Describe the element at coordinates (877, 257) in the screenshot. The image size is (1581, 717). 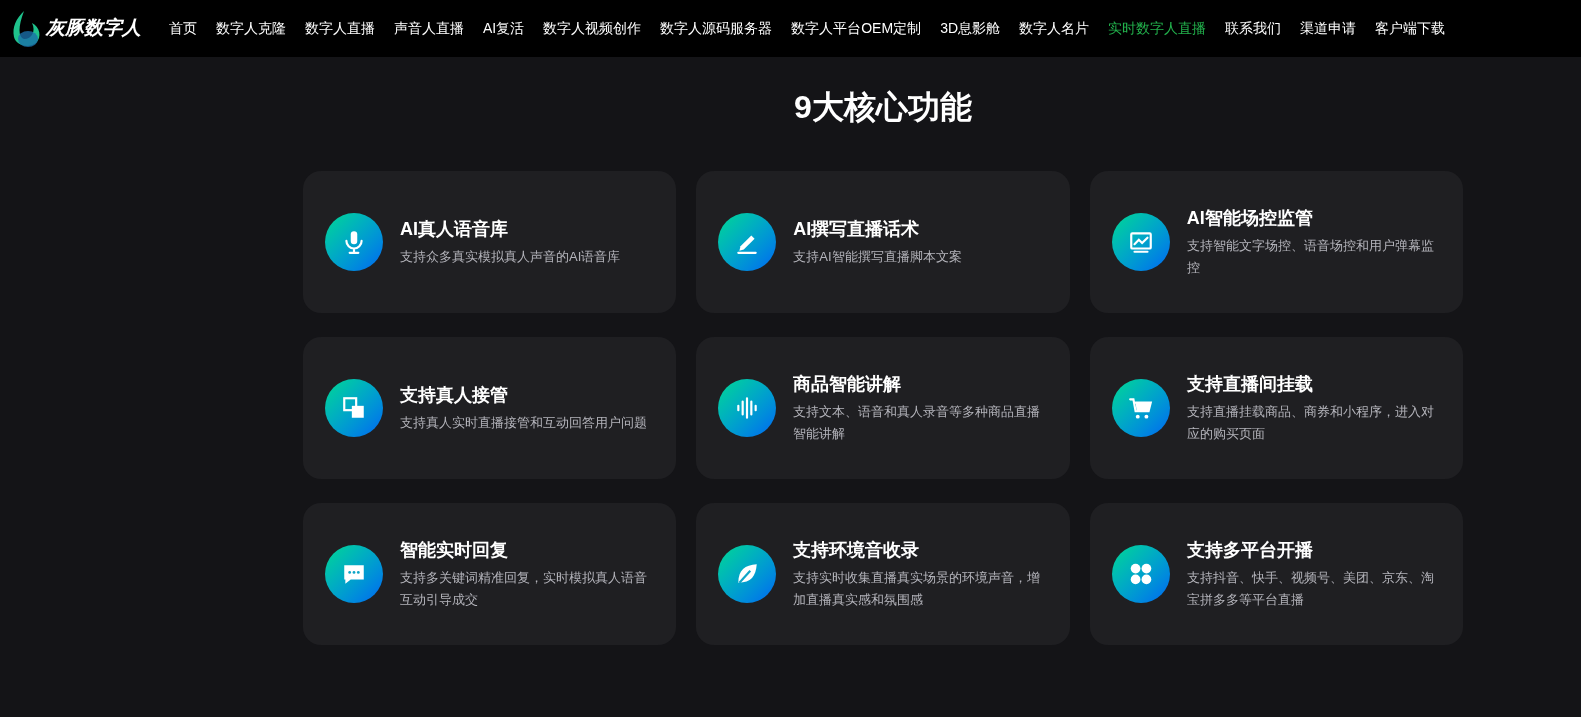
I see `feature-description: 支持AI智能撰写直播脚本文案` at that location.